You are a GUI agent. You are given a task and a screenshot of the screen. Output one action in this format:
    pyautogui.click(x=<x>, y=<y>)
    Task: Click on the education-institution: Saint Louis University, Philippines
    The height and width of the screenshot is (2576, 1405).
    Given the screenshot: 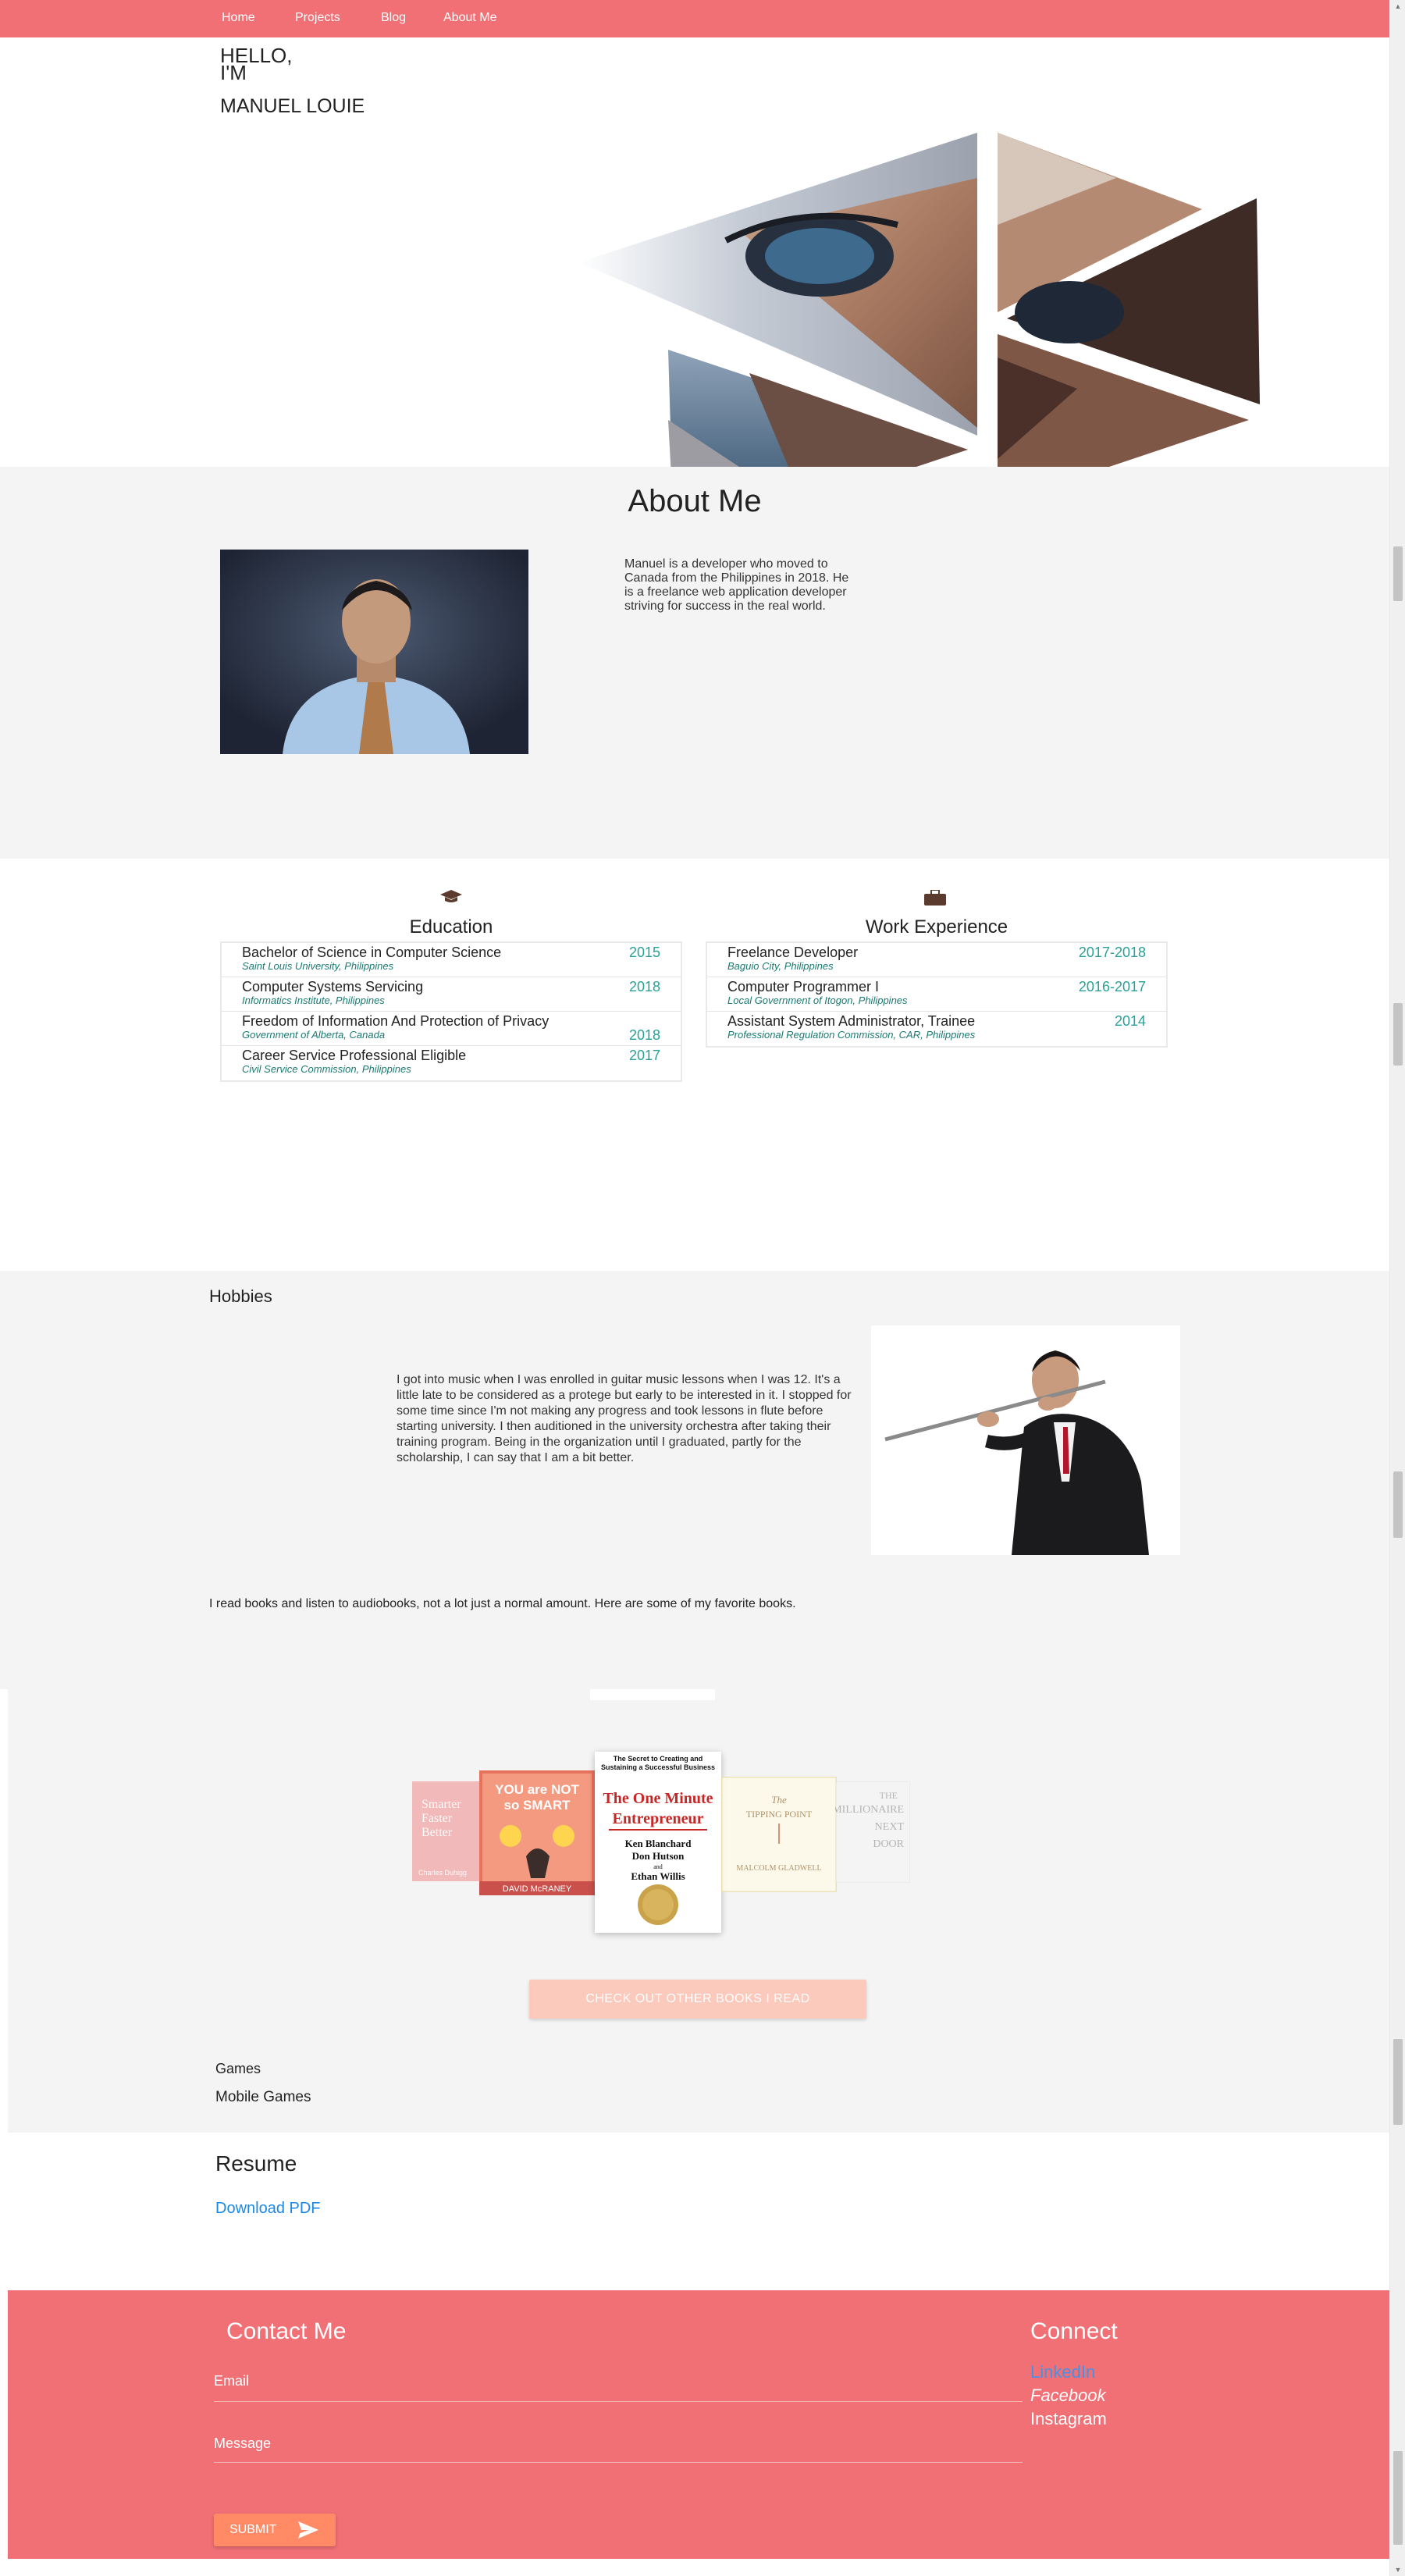 What is the action you would take?
    pyautogui.click(x=318, y=966)
    